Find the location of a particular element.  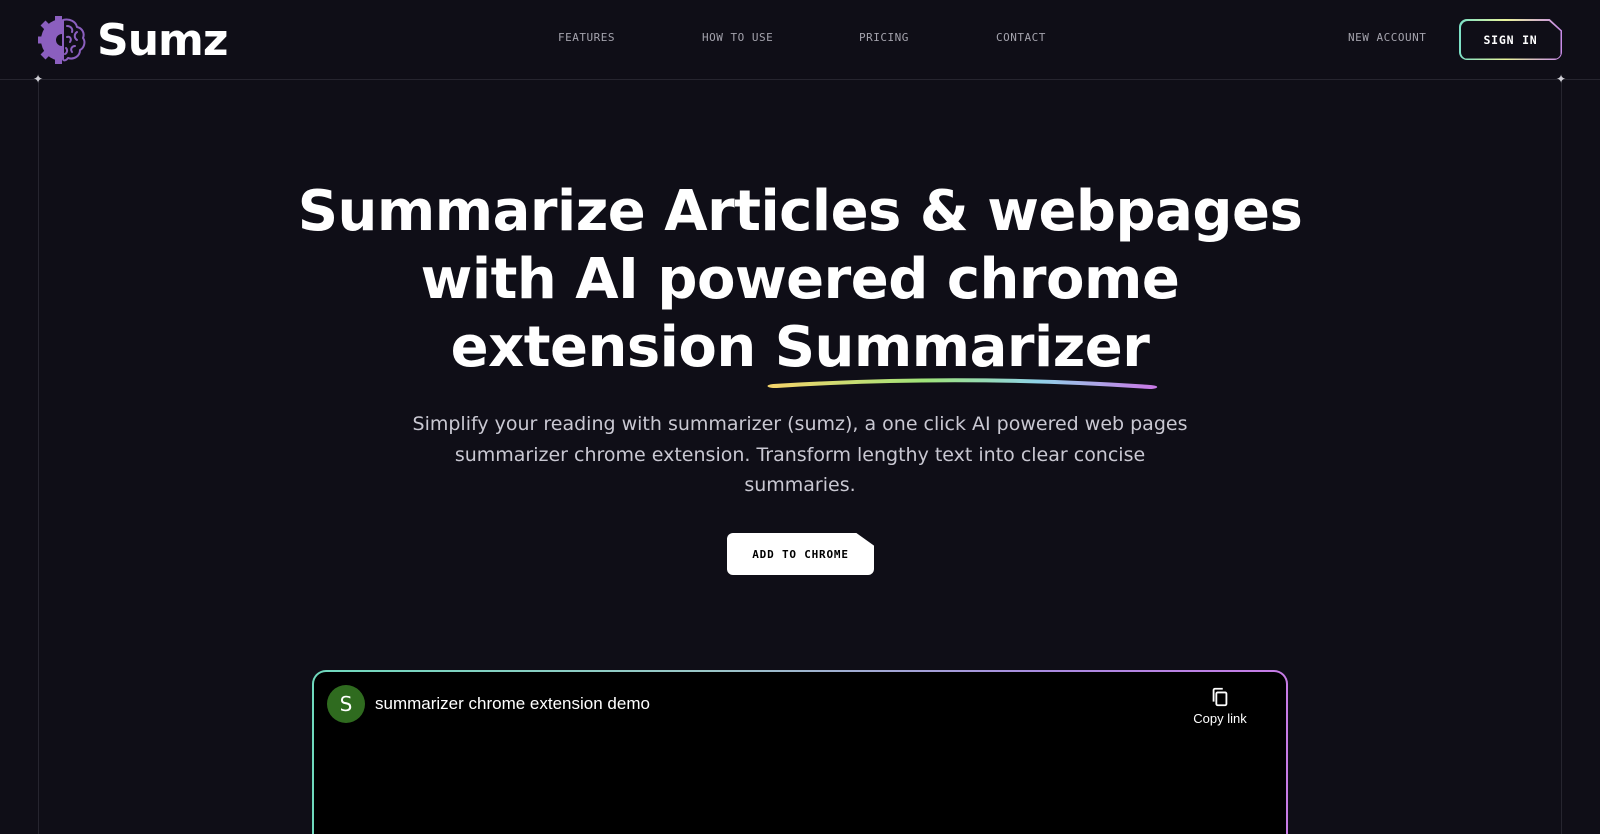

copy-link-button: Copy link is located at coordinates (1220, 706).